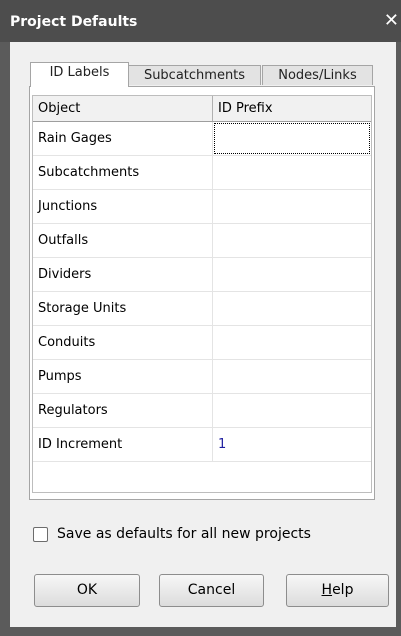 This screenshot has width=401, height=636. I want to click on table-row: Outfalls, so click(202, 241).